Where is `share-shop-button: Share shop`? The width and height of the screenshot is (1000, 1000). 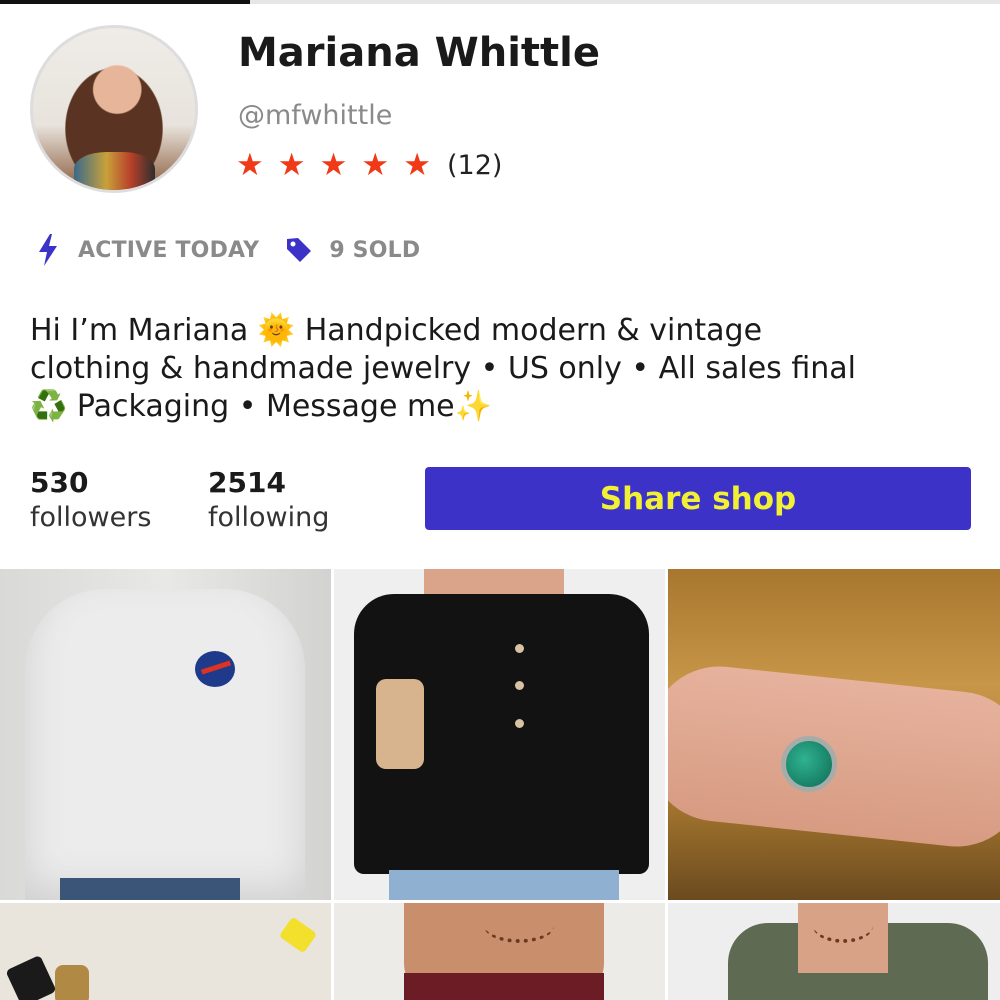 share-shop-button: Share shop is located at coordinates (698, 498).